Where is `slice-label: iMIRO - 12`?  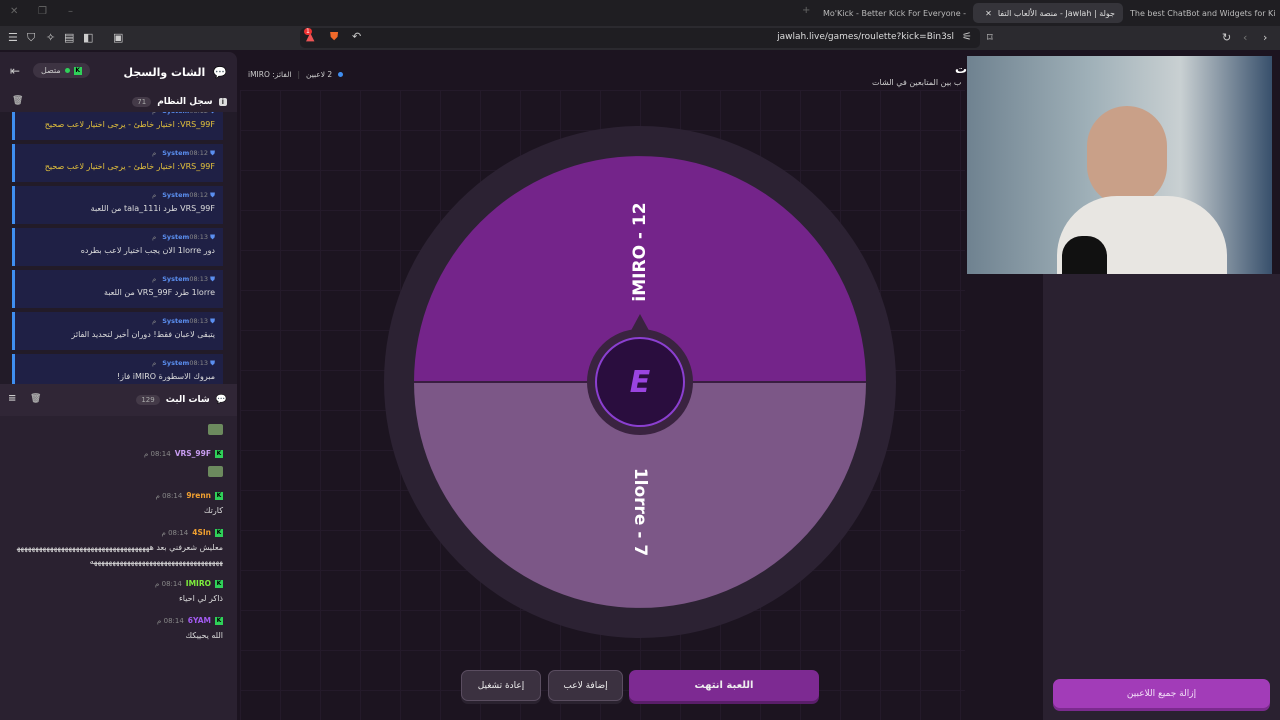
slice-label: iMIRO - 12 is located at coordinates (640, 251).